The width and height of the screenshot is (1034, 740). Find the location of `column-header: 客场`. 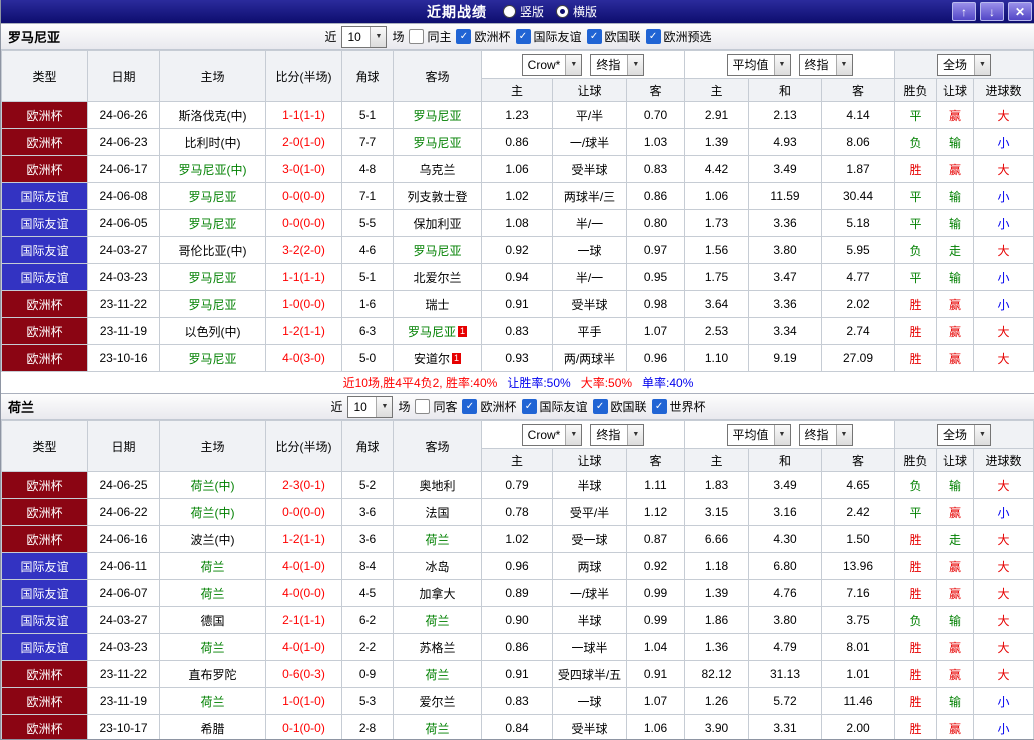

column-header: 客场 is located at coordinates (438, 446).